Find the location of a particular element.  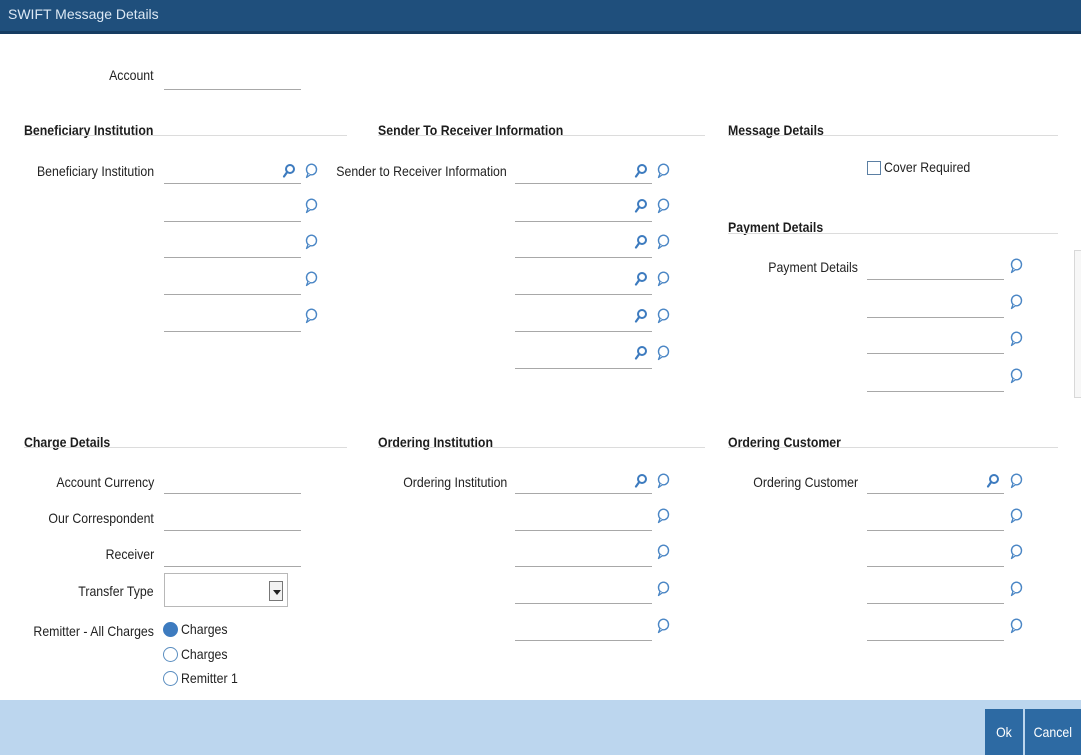

our-correspondent-label: Our Correspondent is located at coordinates (101, 518).